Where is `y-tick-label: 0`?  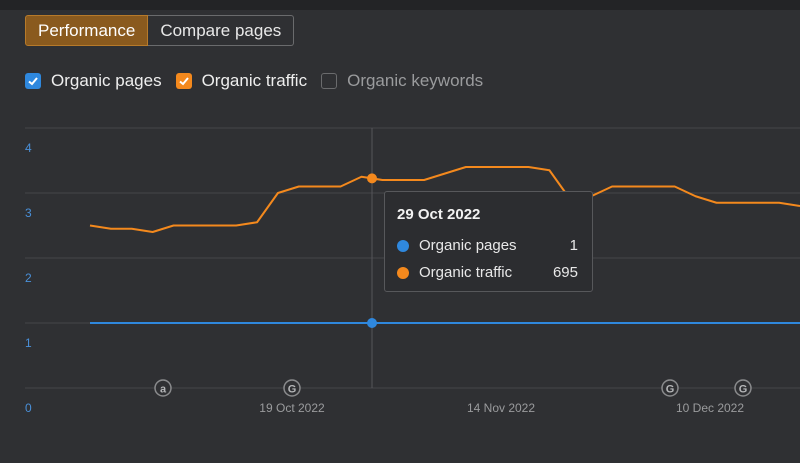 y-tick-label: 0 is located at coordinates (28, 408).